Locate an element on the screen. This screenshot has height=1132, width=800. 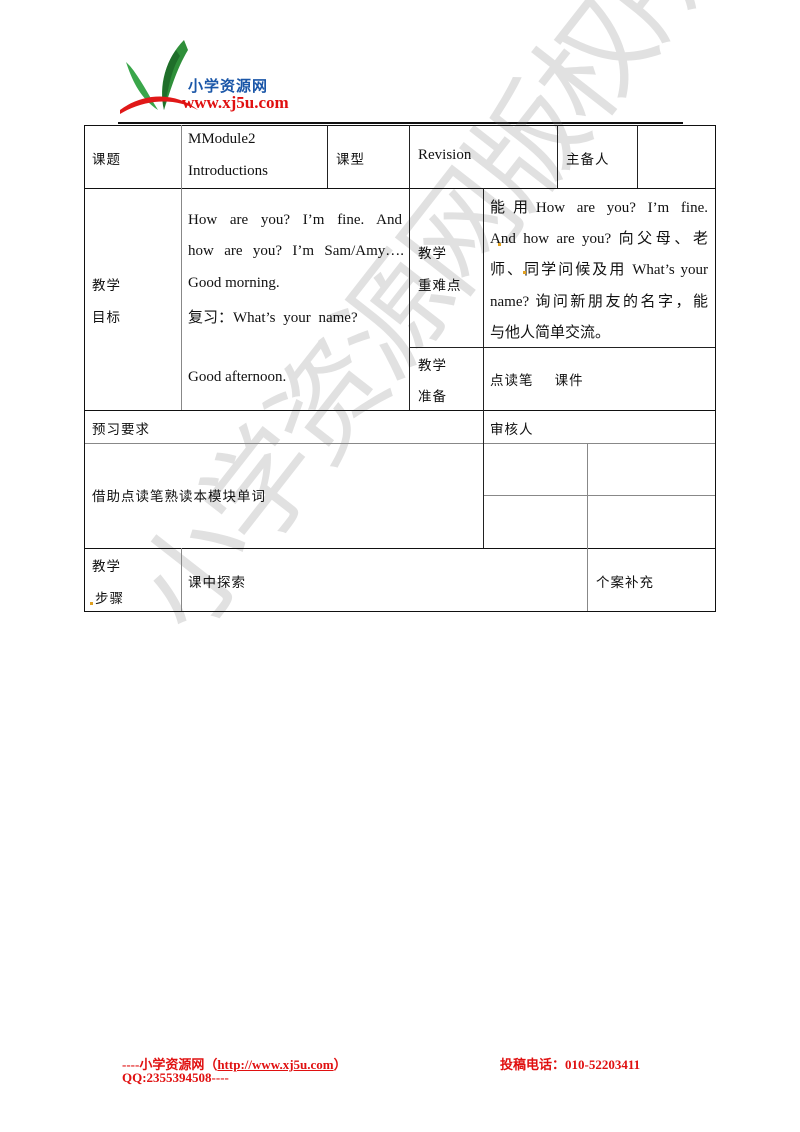
preparation-label-line1: 教学 is located at coordinates (432, 366).